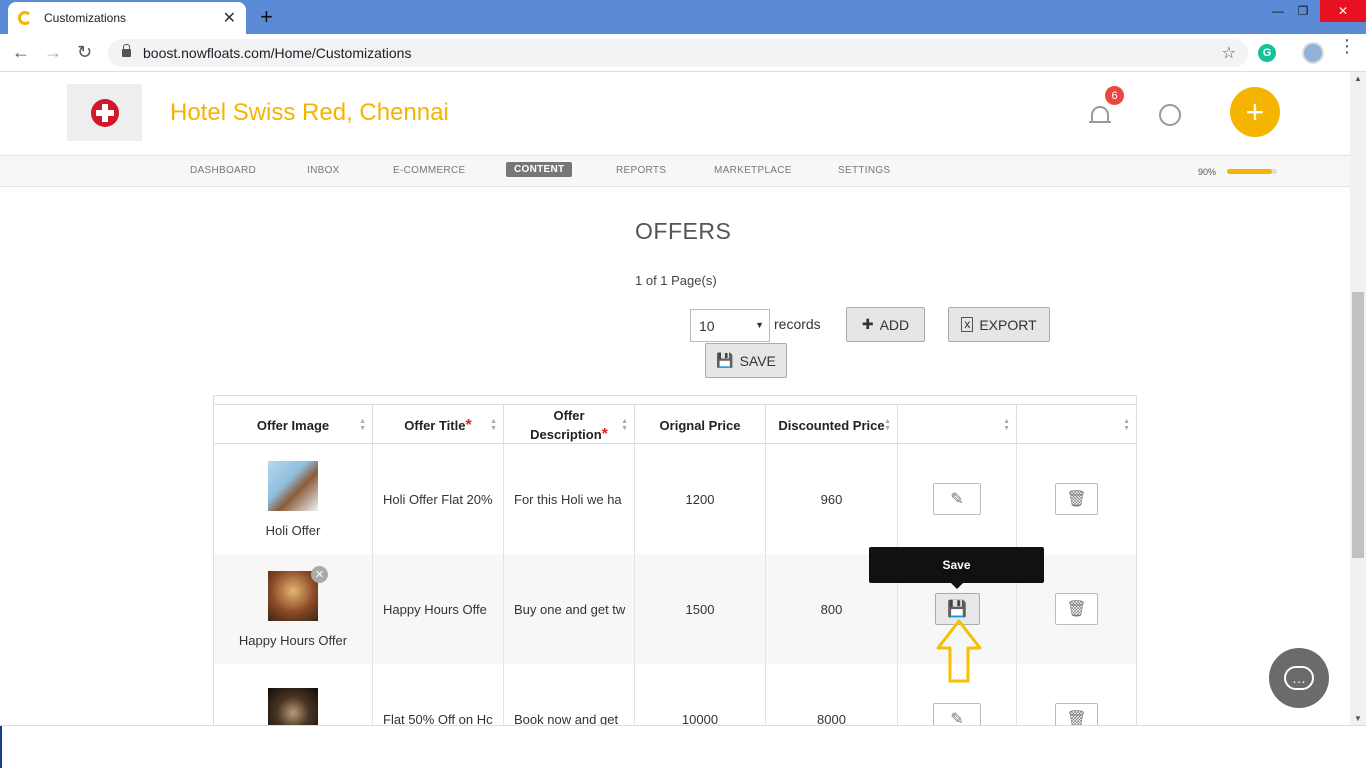 The image size is (1366, 768). What do you see at coordinates (683, 746) in the screenshot?
I see `taskbar` at bounding box center [683, 746].